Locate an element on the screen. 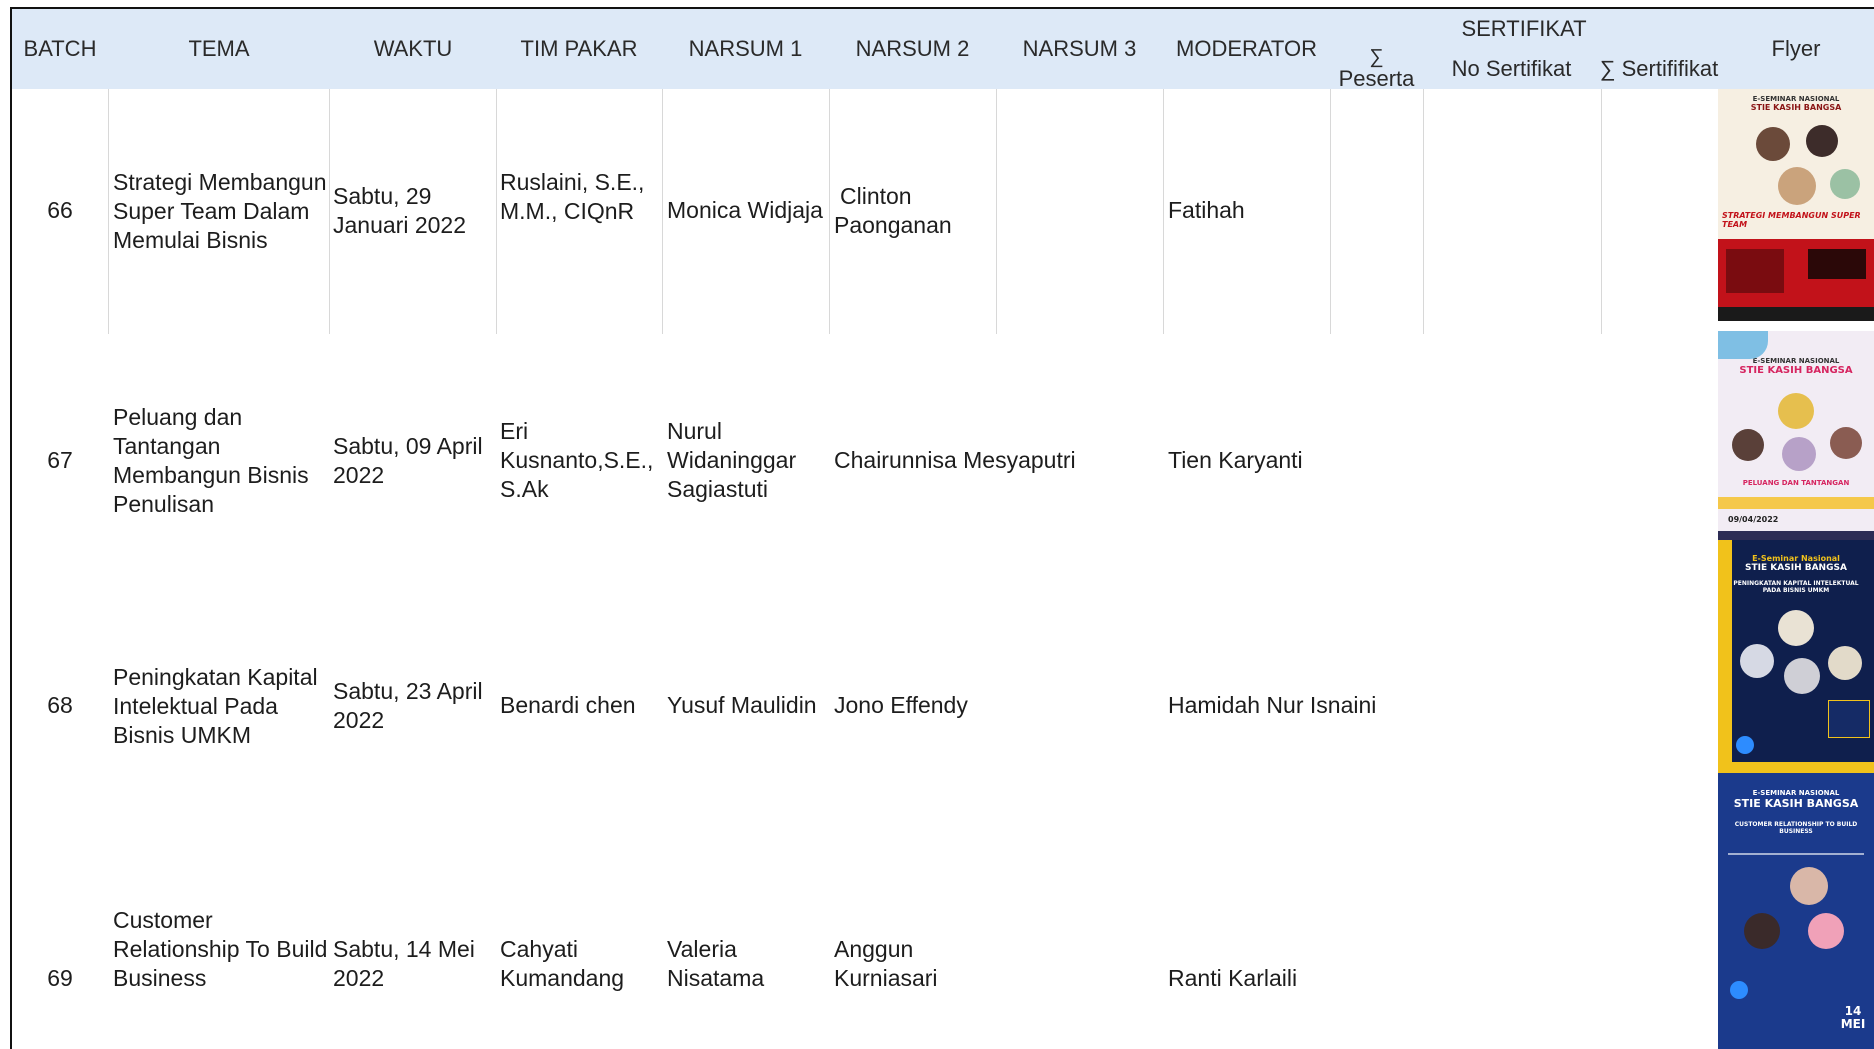 The height and width of the screenshot is (1049, 1874). tema-cell: Customer Relationship To Build Business is located at coordinates (220, 949).